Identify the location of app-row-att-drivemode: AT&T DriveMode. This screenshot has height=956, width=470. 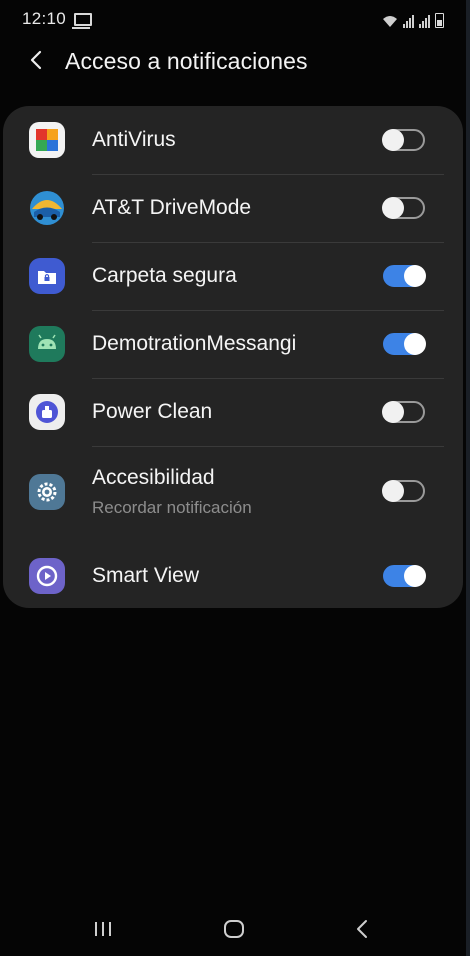
(233, 208).